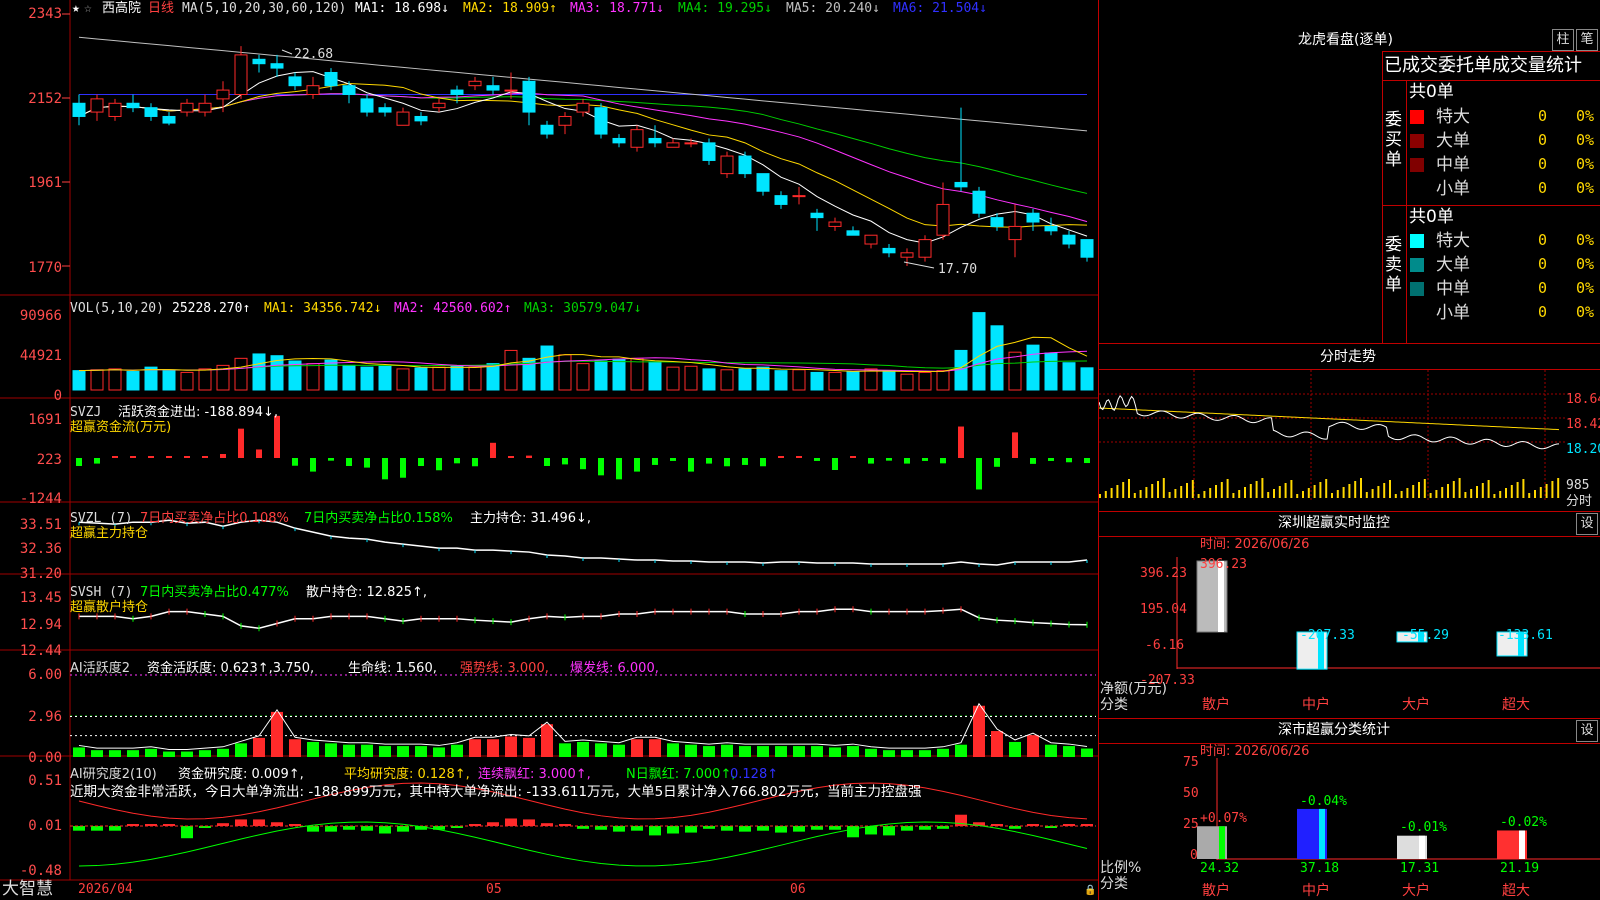 Image resolution: width=1600 pixels, height=900 pixels. I want to click on ma3-value: MA3: 18.771↓, so click(617, 8).